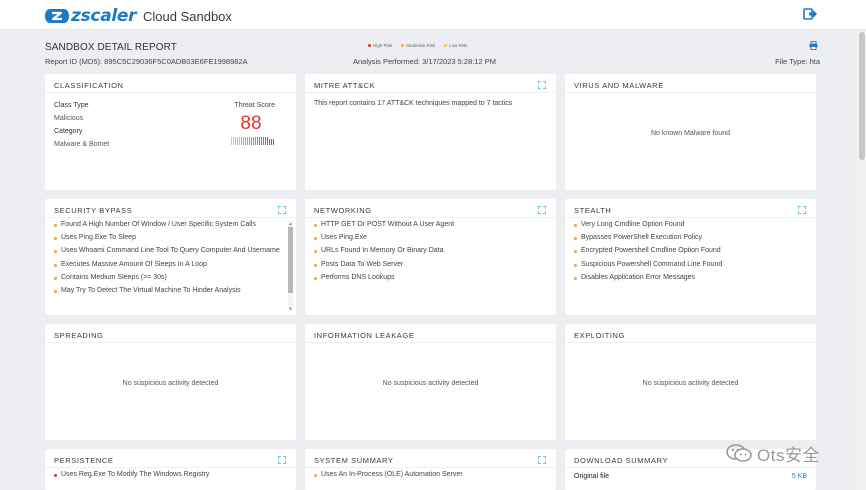 This screenshot has width=866, height=490. Describe the element at coordinates (433, 15) in the screenshot. I see `top-bar: zscaler Cloud Sandbox` at that location.